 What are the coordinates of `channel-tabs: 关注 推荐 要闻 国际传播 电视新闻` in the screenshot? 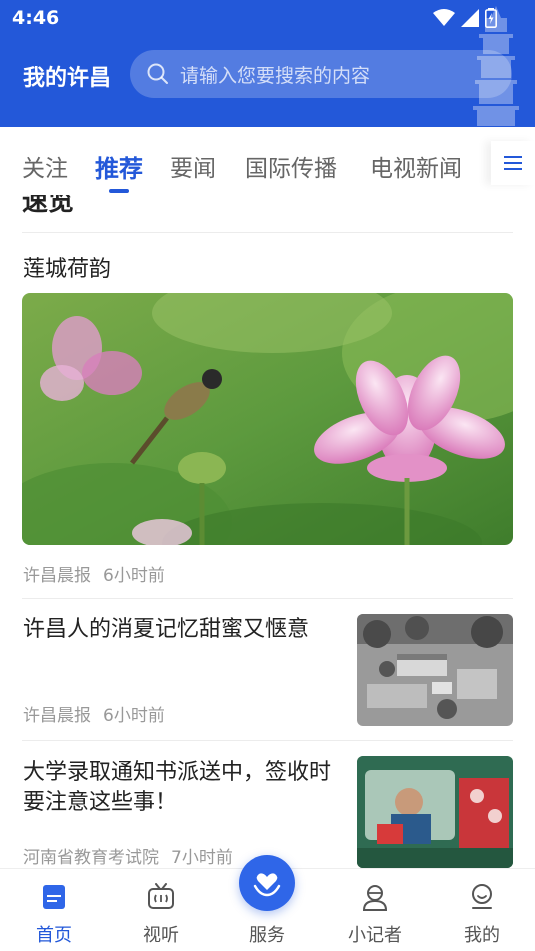 It's located at (267, 161).